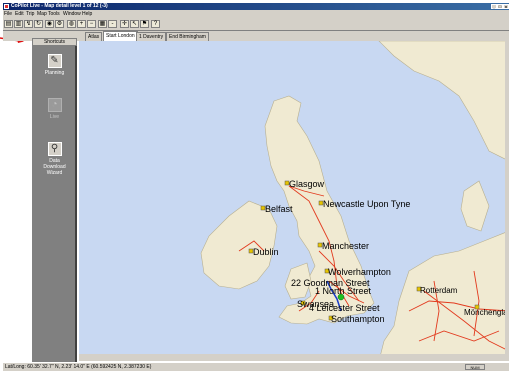  Describe the element at coordinates (358, 319) in the screenshot. I see `city-label: Southampton` at that location.